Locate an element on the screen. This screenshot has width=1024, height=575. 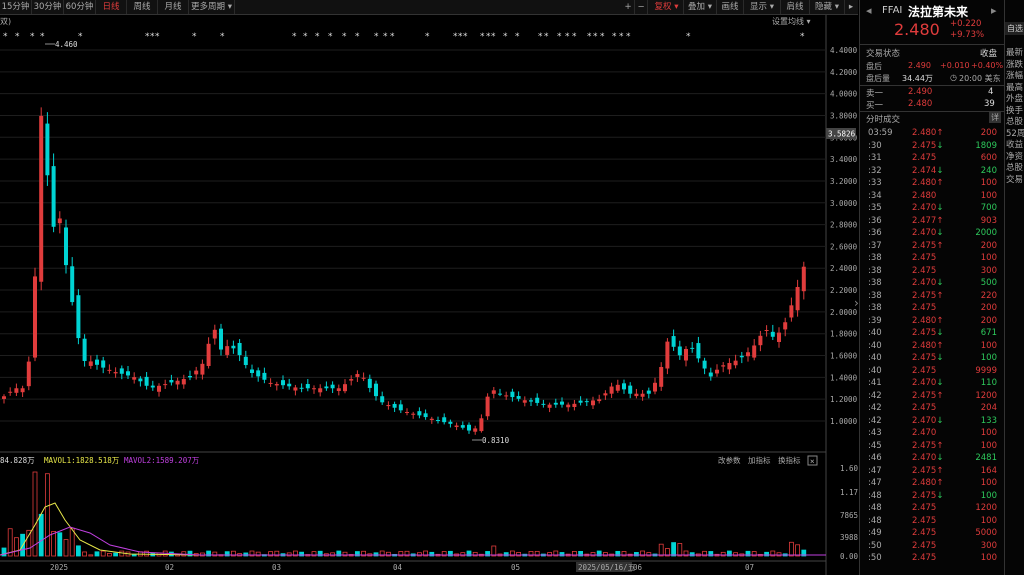
draw-line-button: 画线 is located at coordinates (730, 7).